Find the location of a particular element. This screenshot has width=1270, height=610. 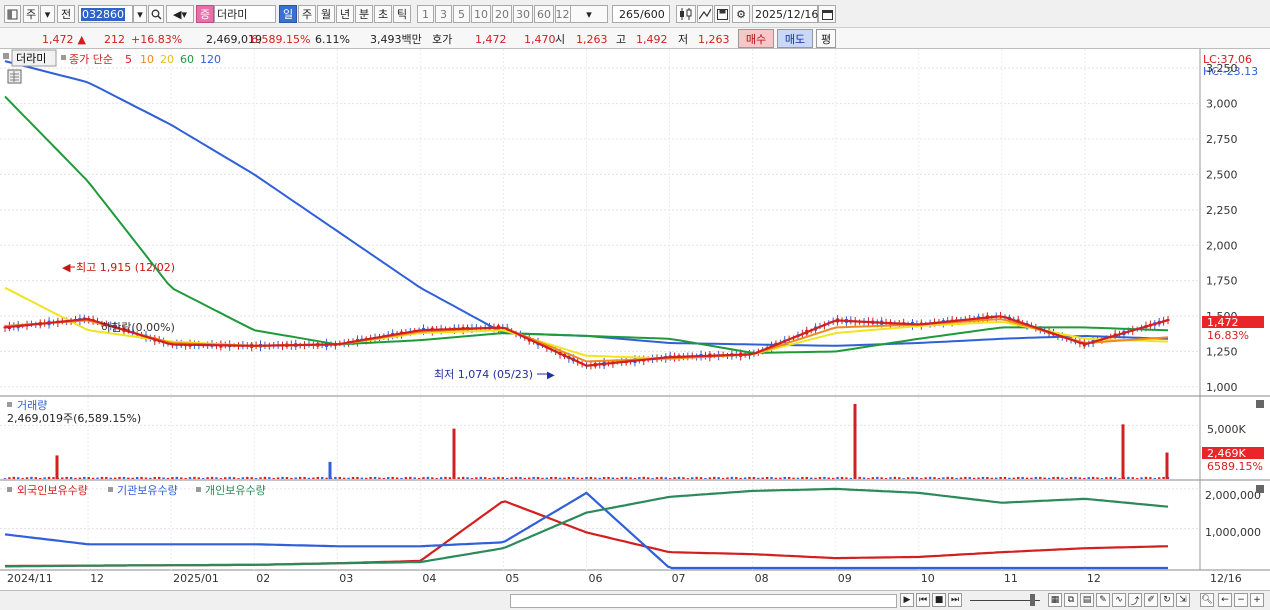

avg-button: 평 is located at coordinates (826, 38).